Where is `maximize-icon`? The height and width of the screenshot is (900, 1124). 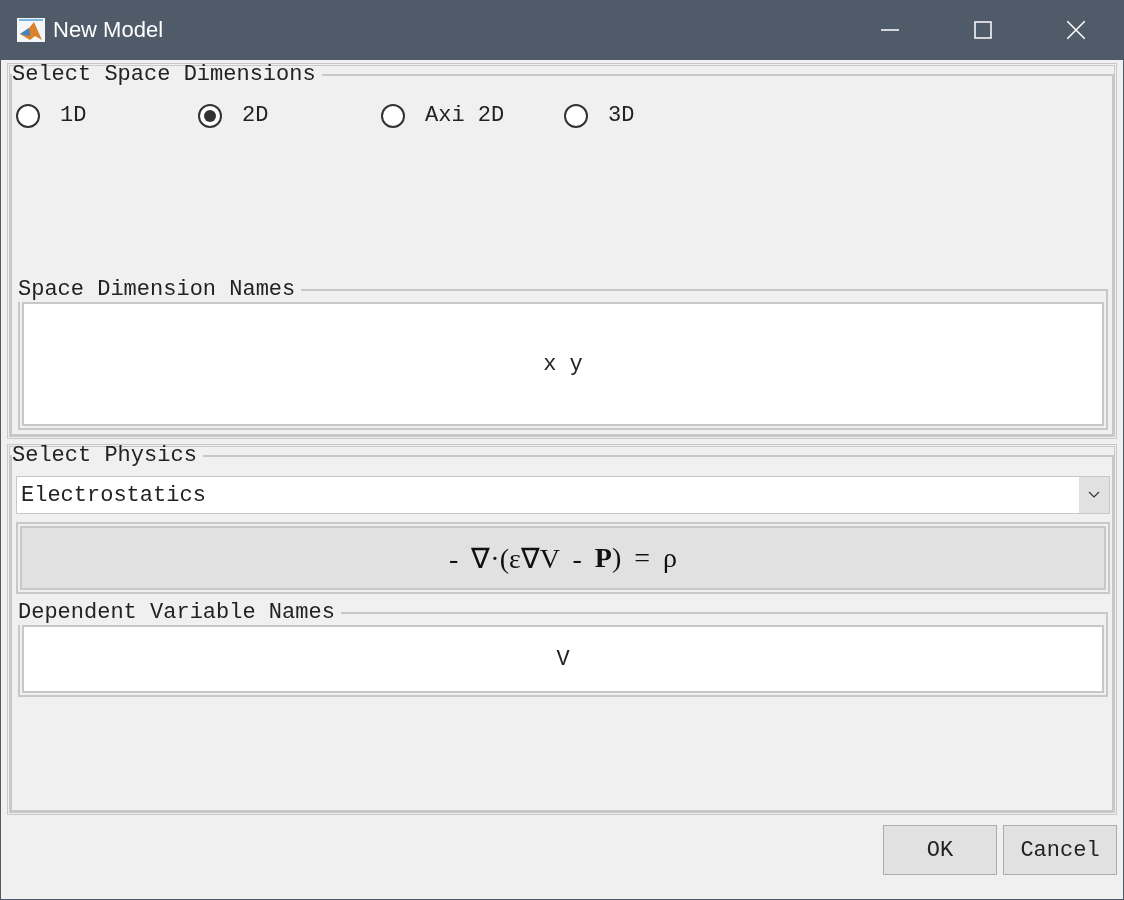
maximize-icon is located at coordinates (983, 30).